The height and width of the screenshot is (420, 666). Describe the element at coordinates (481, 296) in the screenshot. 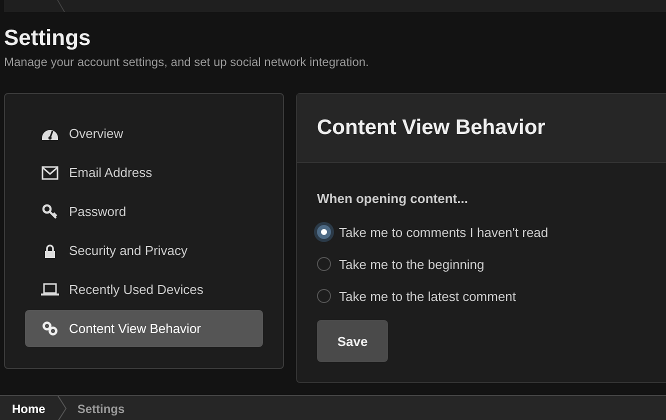

I see `radio-option: Take me to the latest comment` at that location.